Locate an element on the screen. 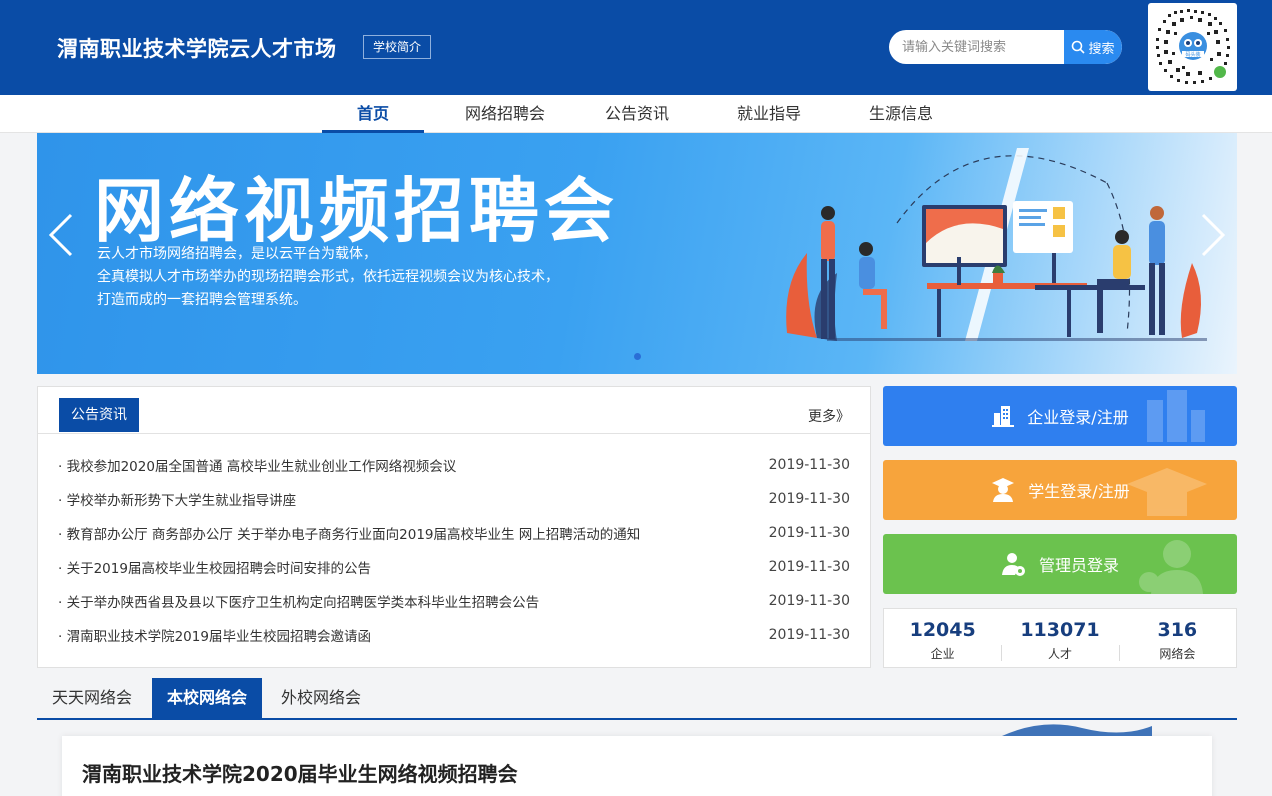 The width and height of the screenshot is (1272, 796). banner-next-arrow is located at coordinates (1211, 235).